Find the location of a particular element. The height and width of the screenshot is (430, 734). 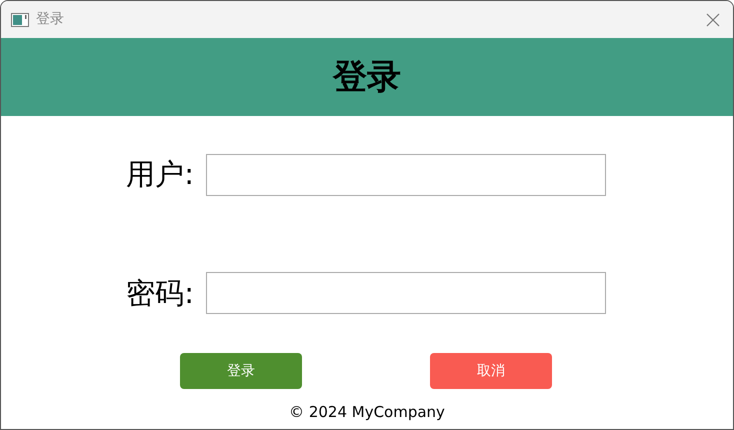

cancel-button: 取消 is located at coordinates (491, 371).